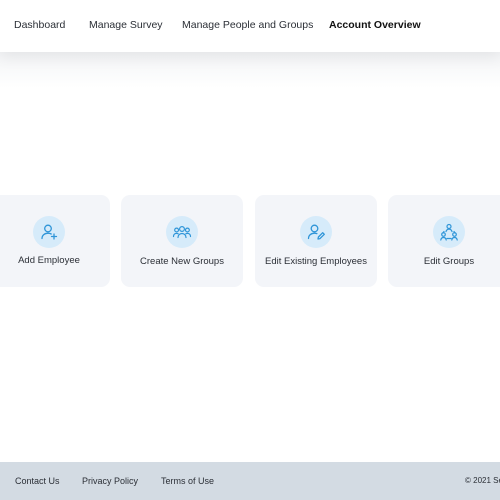  What do you see at coordinates (182, 261) in the screenshot?
I see `create-new-groups-label: Create New Groups` at bounding box center [182, 261].